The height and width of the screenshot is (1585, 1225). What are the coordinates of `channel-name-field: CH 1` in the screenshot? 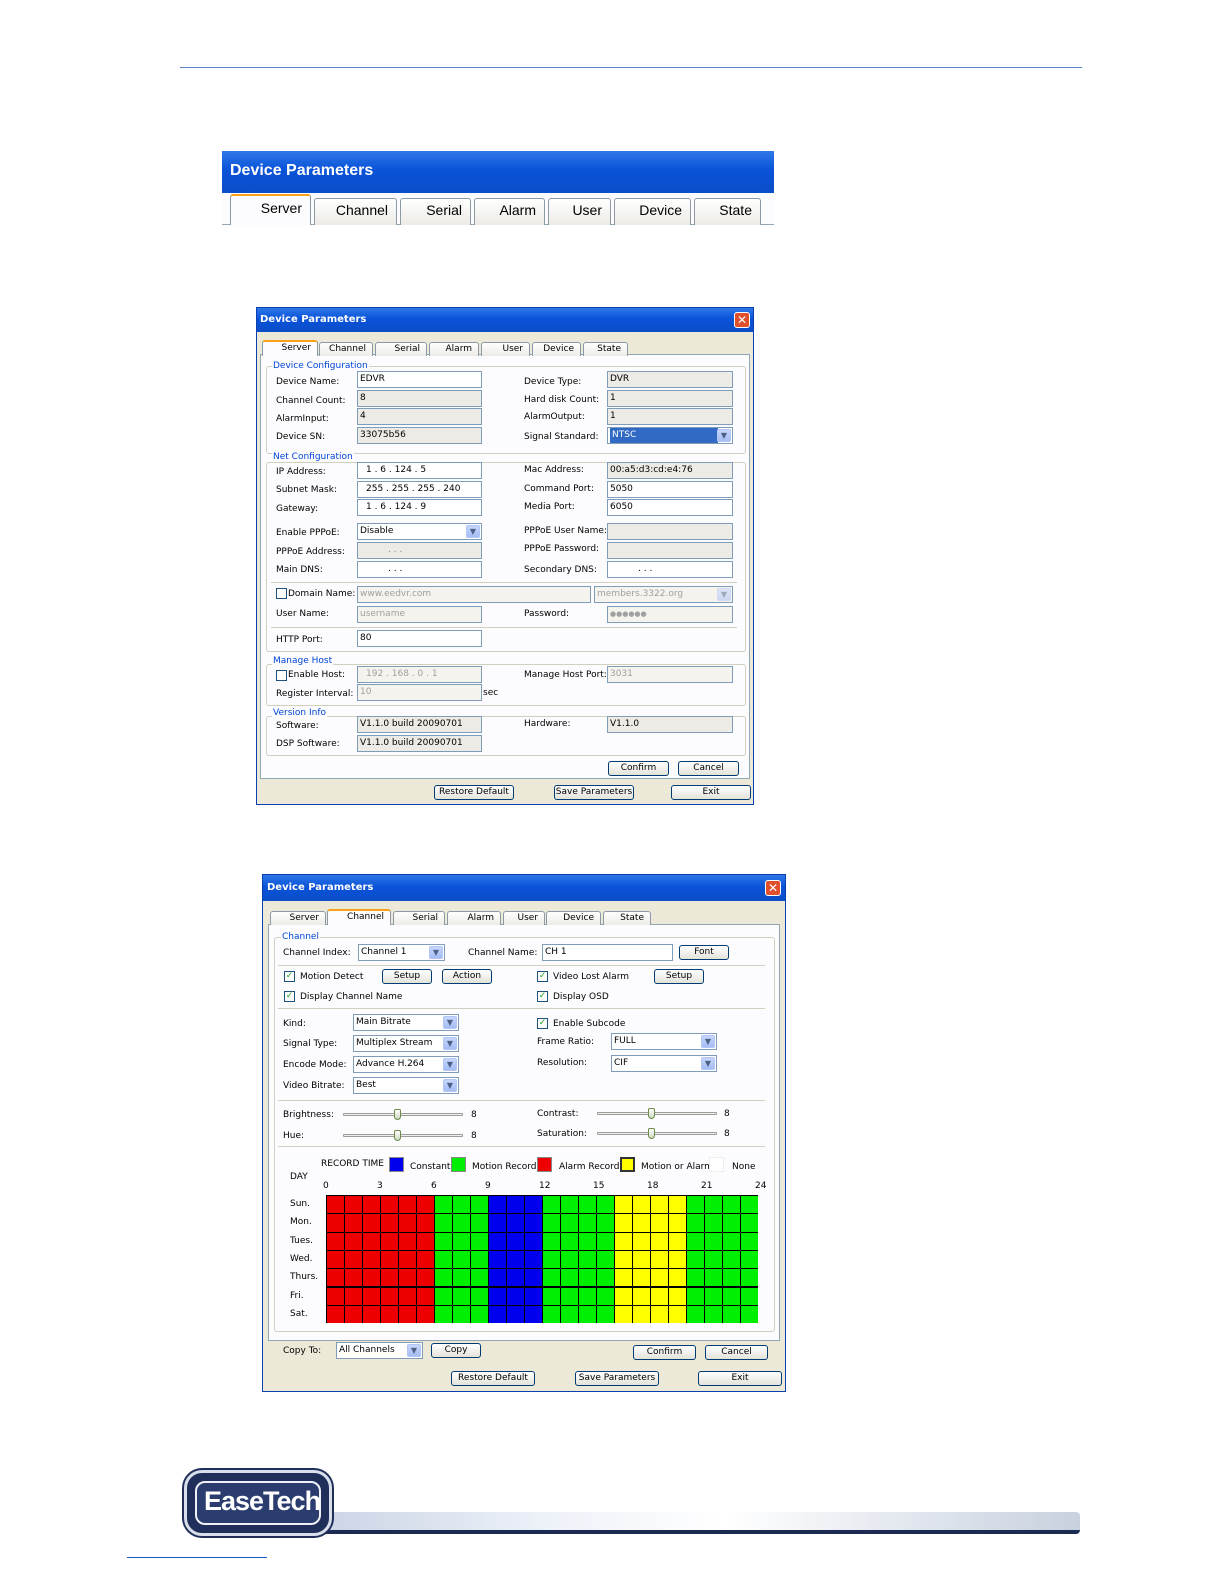 It's located at (607, 952).